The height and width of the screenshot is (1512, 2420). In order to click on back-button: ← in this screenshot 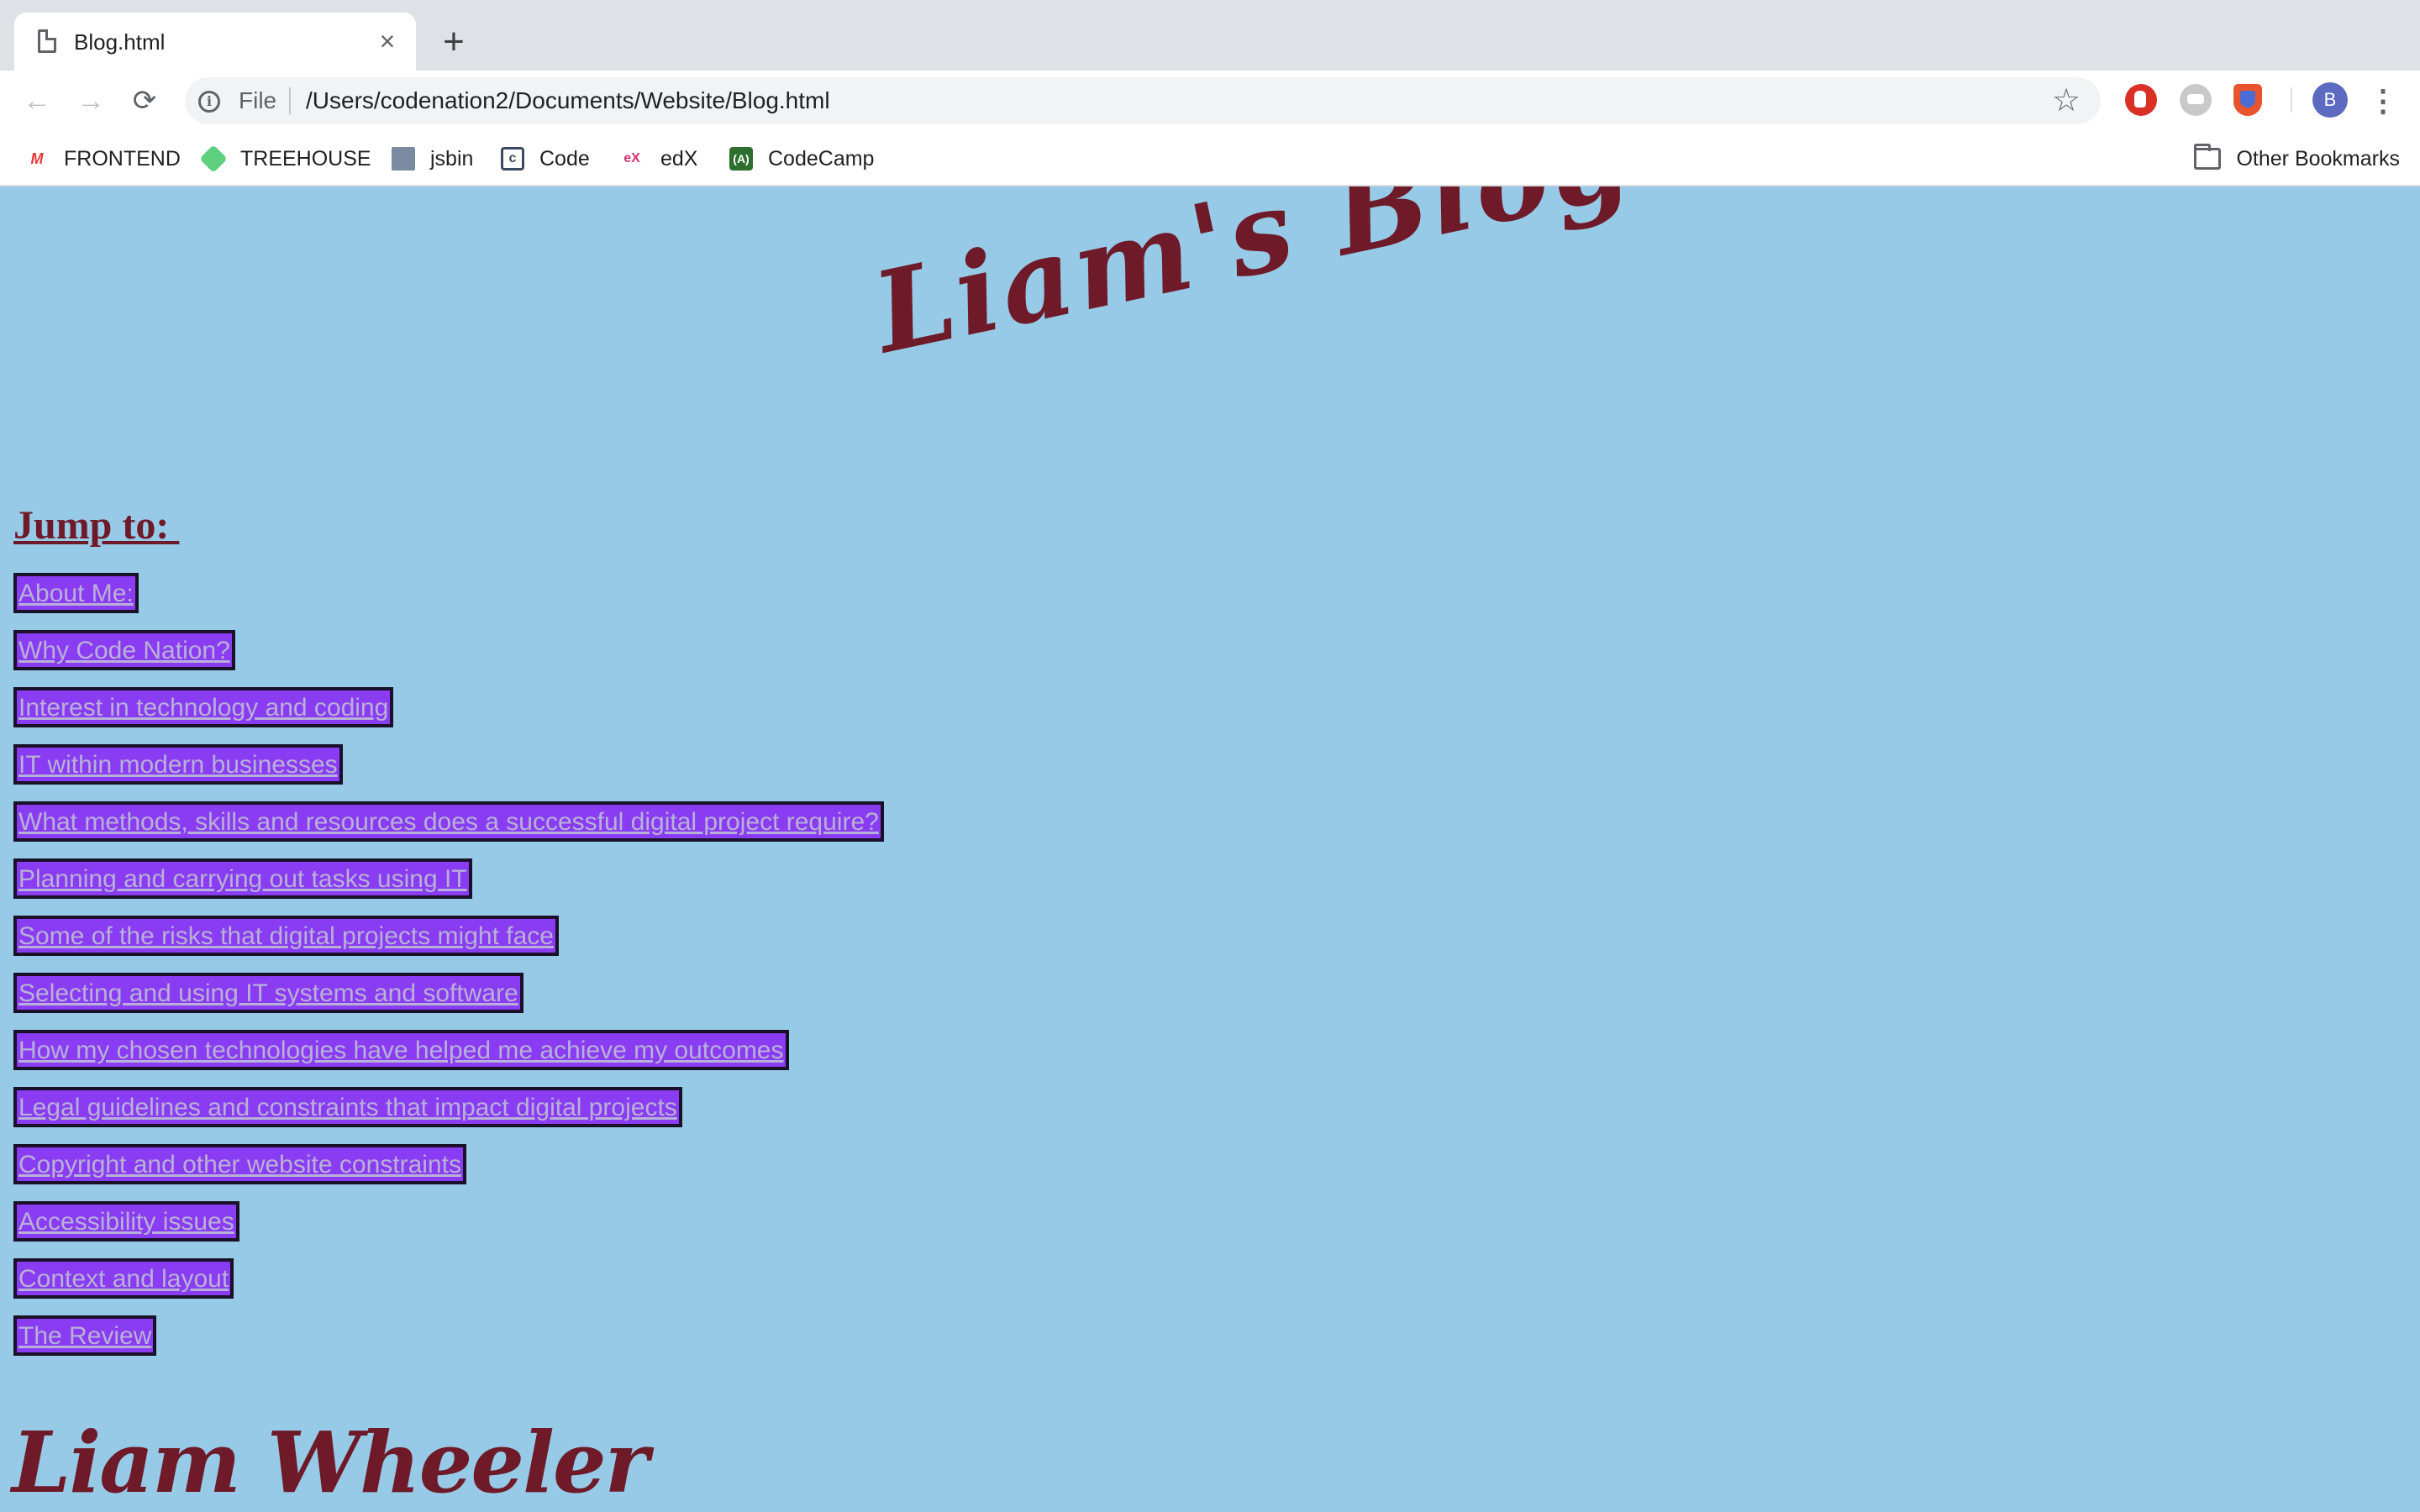, I will do `click(36, 100)`.